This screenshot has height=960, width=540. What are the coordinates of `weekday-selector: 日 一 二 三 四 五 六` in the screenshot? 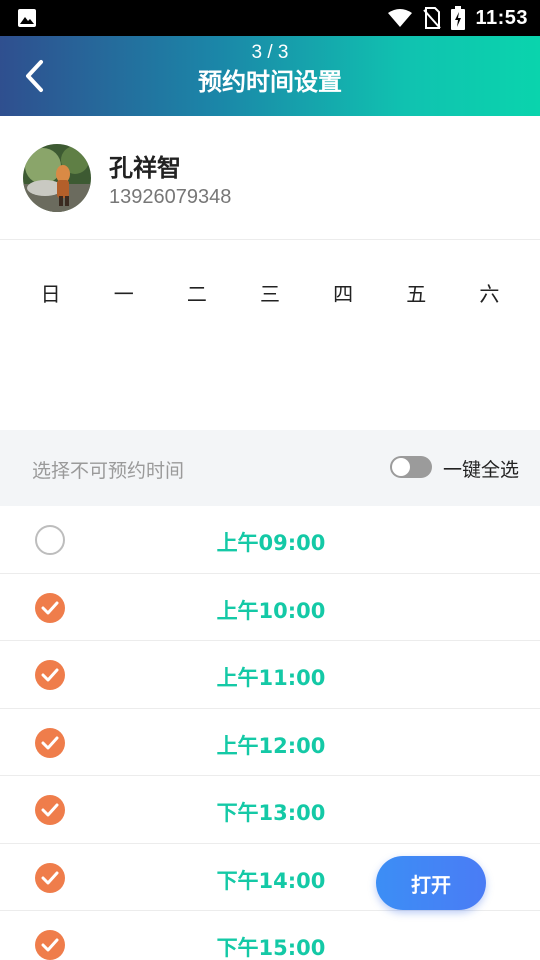 It's located at (270, 294).